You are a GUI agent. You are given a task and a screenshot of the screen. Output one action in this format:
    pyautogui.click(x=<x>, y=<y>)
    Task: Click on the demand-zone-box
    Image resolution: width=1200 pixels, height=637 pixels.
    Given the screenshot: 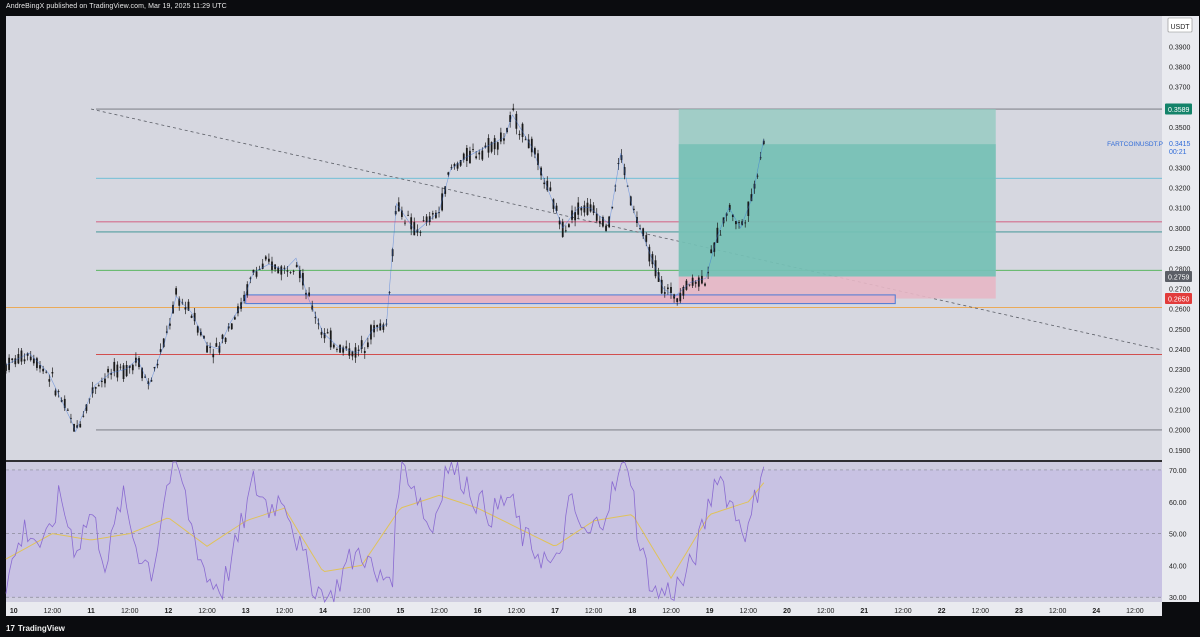 What is the action you would take?
    pyautogui.click(x=570, y=299)
    